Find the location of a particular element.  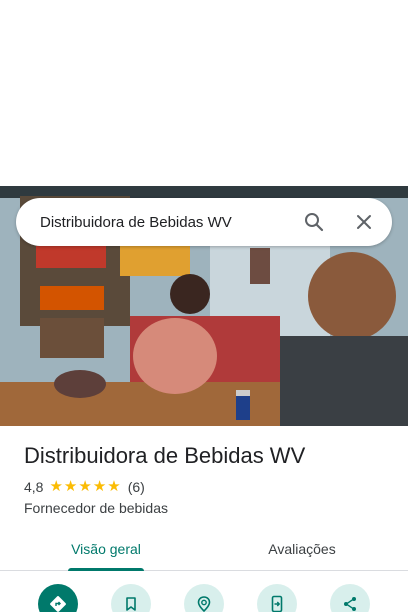

tab-overview-label: Visão geral is located at coordinates (106, 549).